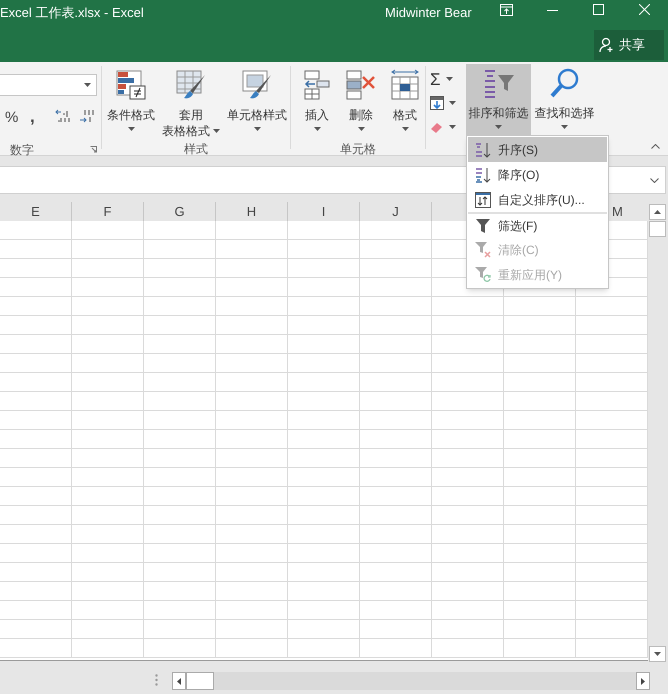 This screenshot has width=668, height=694. What do you see at coordinates (483, 250) in the screenshot?
I see `clear-filter-icon` at bounding box center [483, 250].